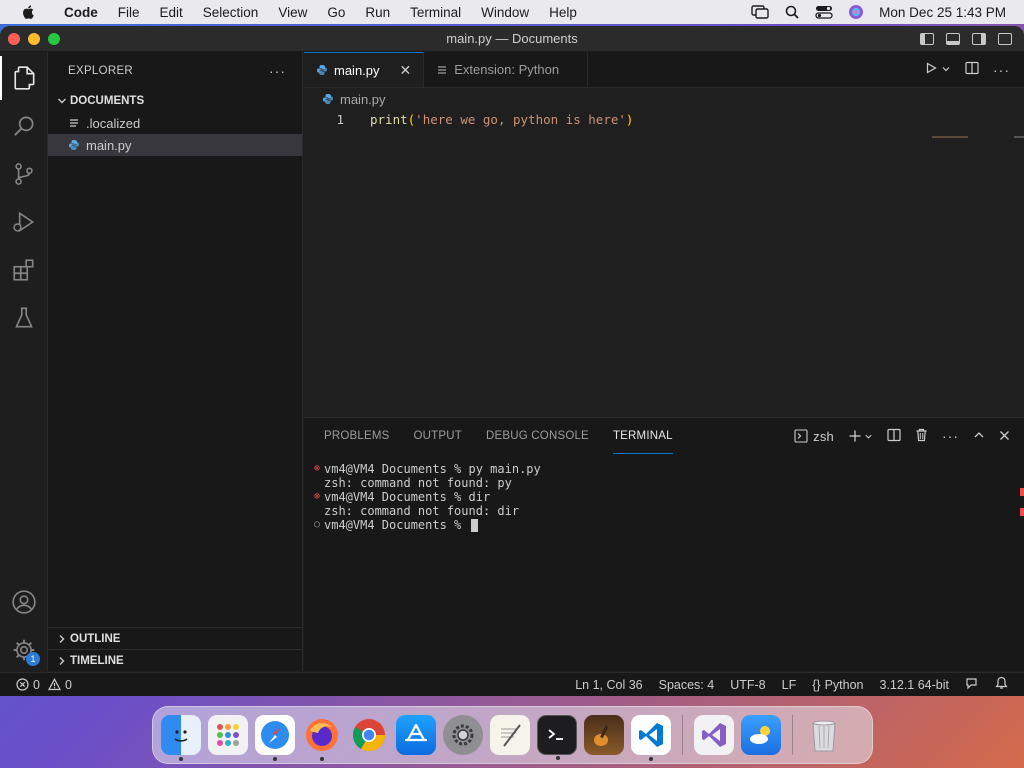  Describe the element at coordinates (894, 436) in the screenshot. I see `split-terminal-icon` at that location.